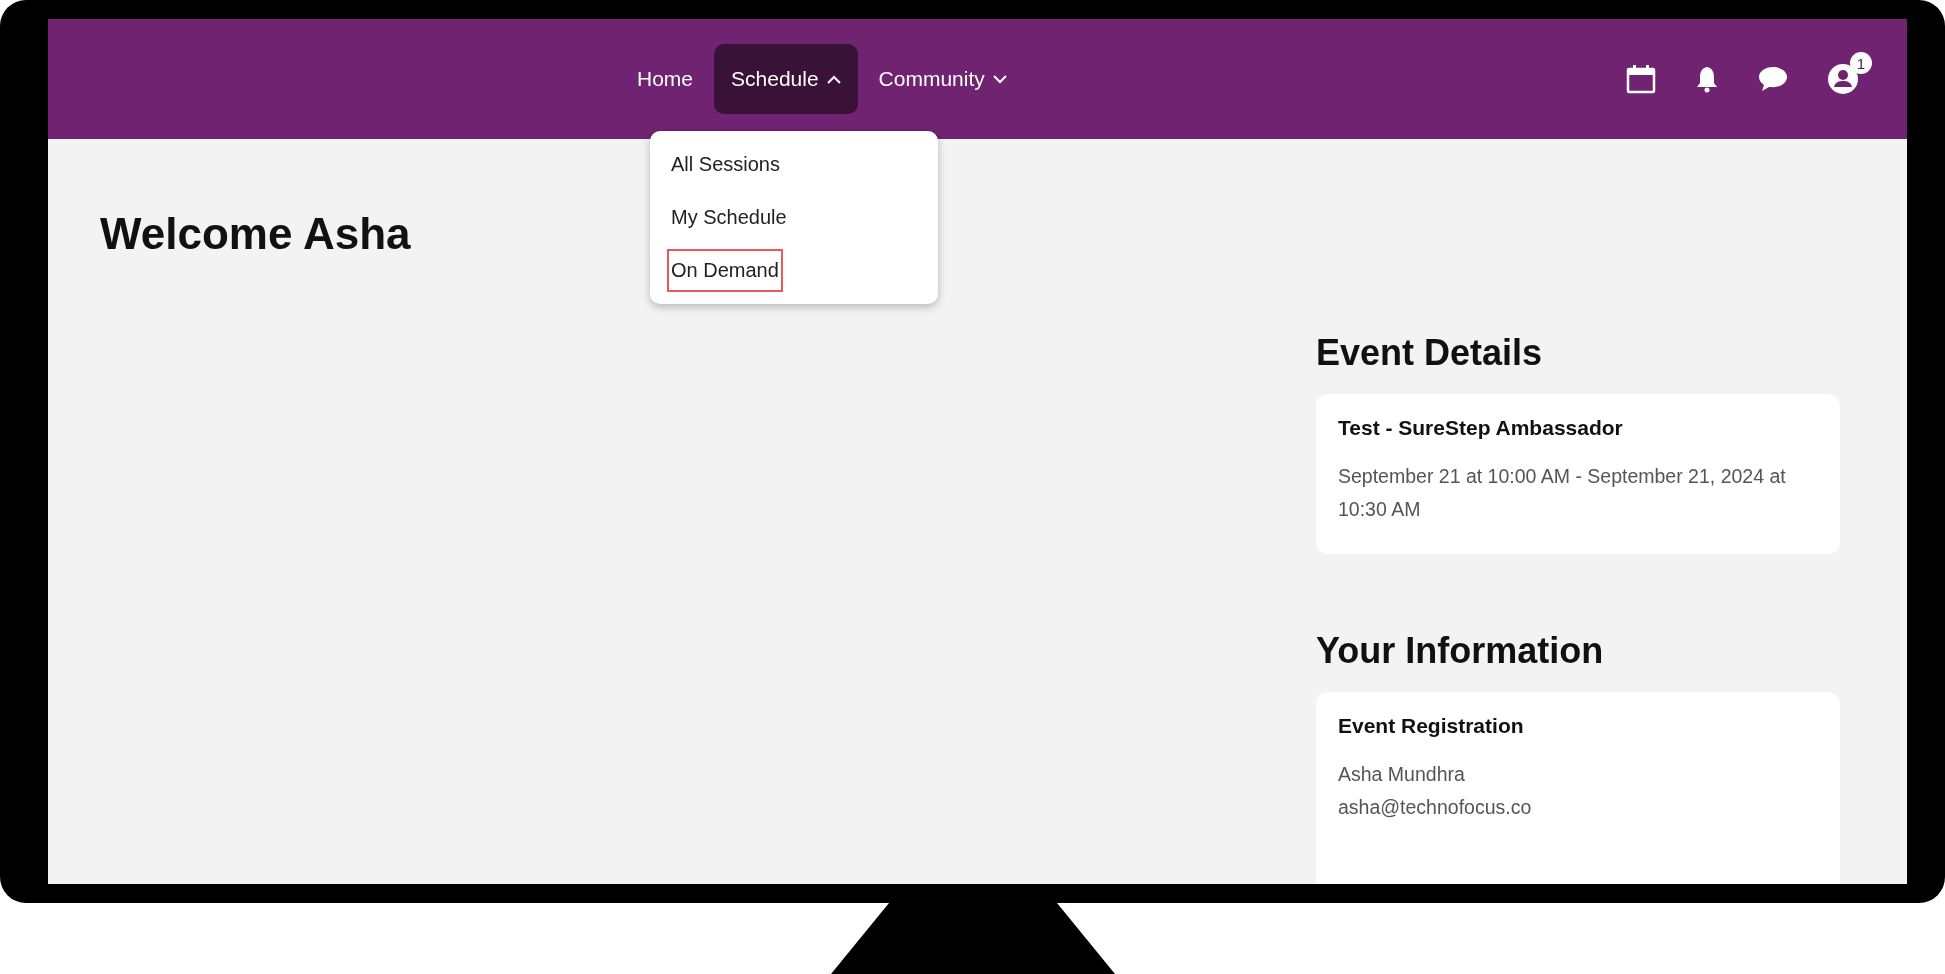  I want to click on section-heading: Event Details, so click(1430, 353).